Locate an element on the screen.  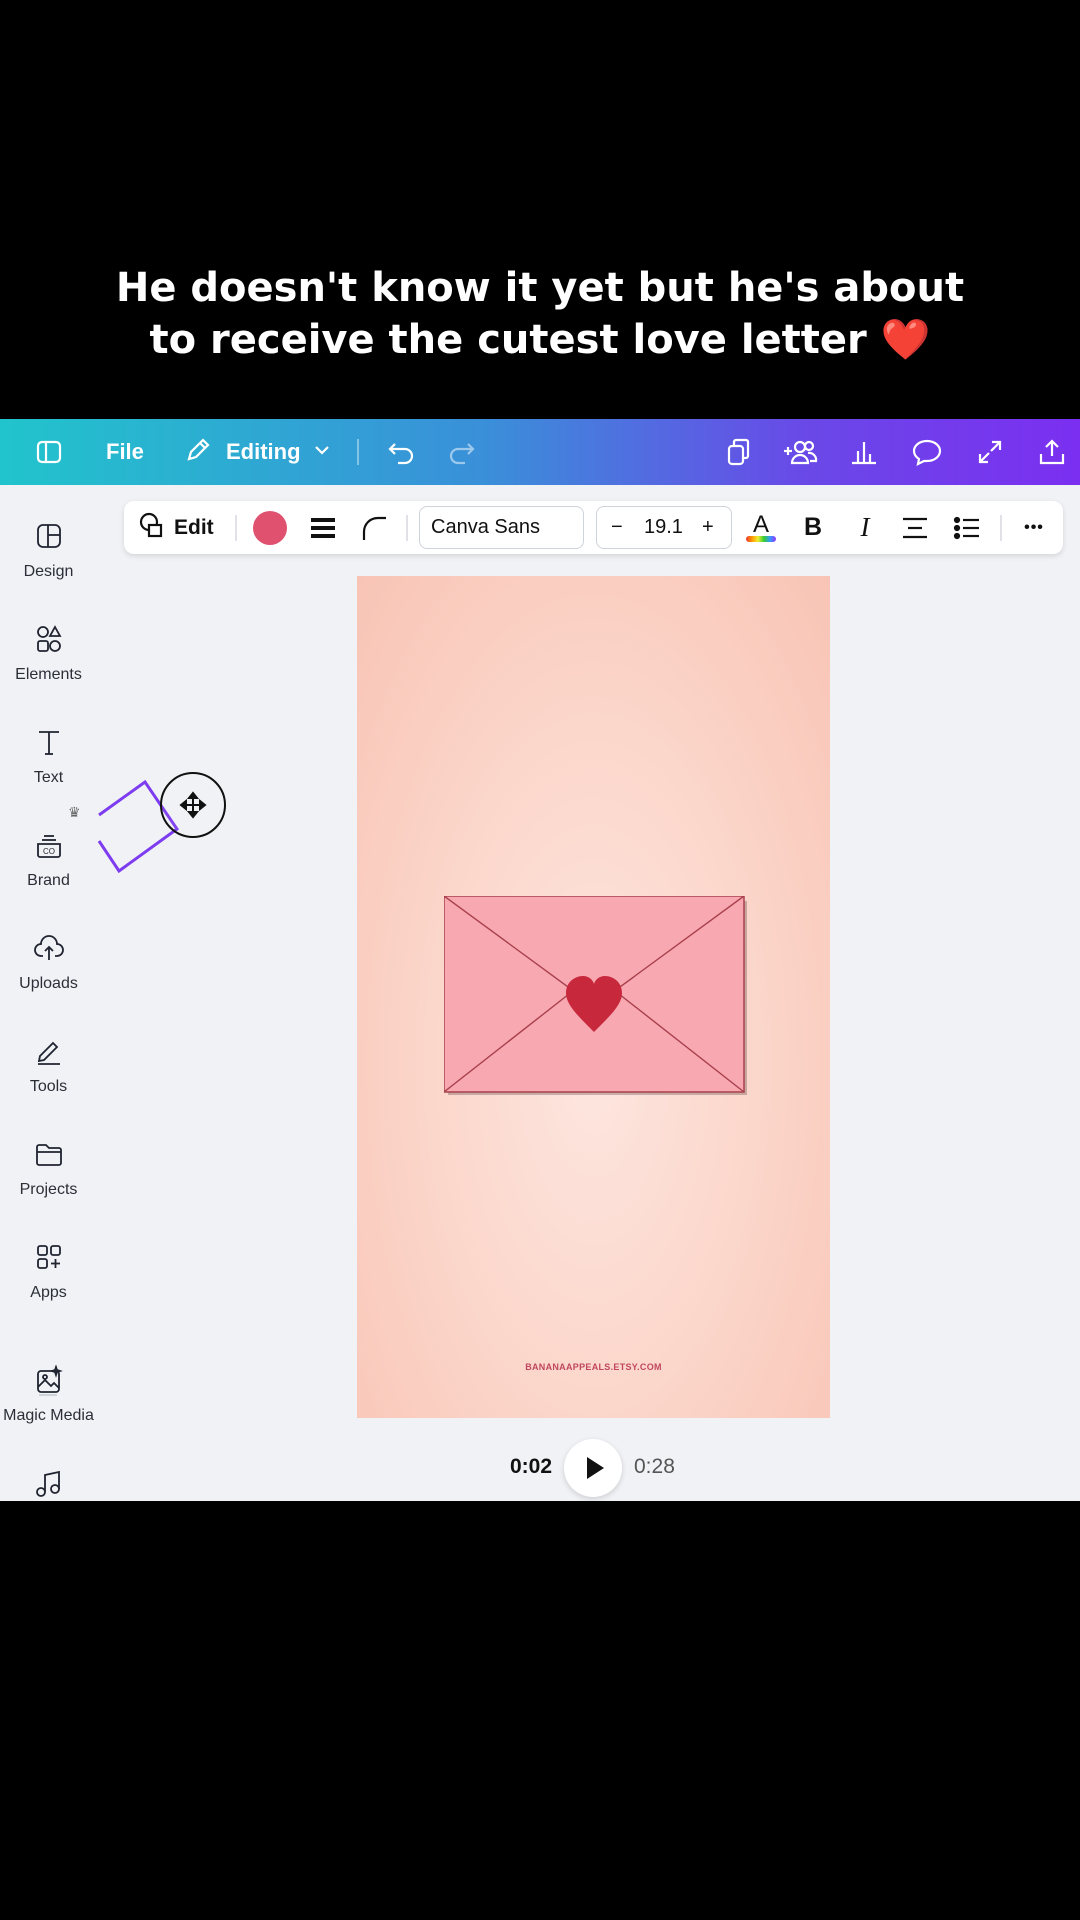
play-icon is located at coordinates (595, 1468).